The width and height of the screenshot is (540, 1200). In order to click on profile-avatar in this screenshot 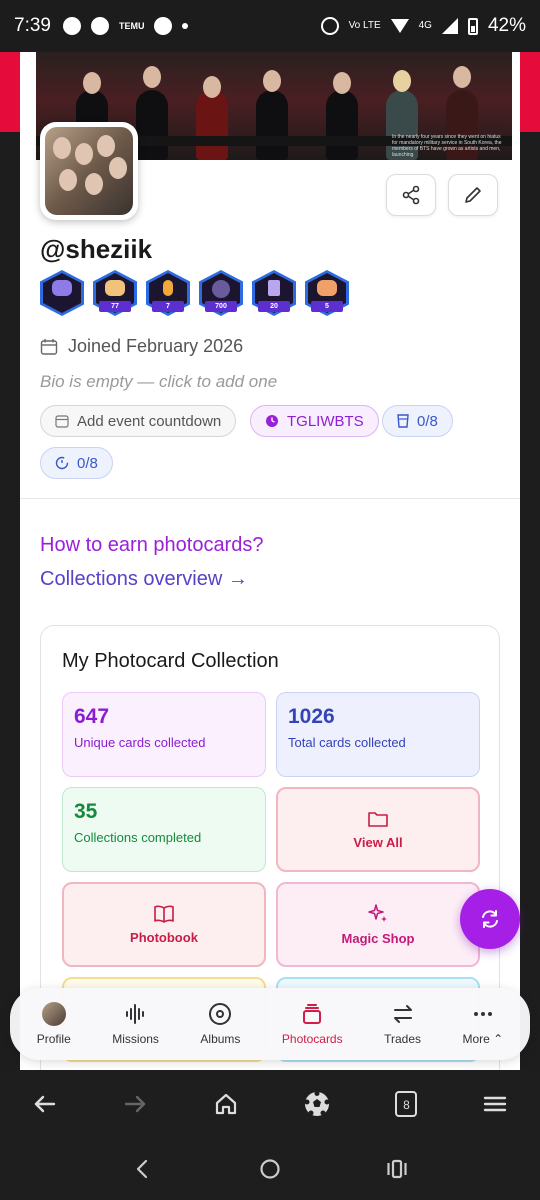, I will do `click(89, 171)`.